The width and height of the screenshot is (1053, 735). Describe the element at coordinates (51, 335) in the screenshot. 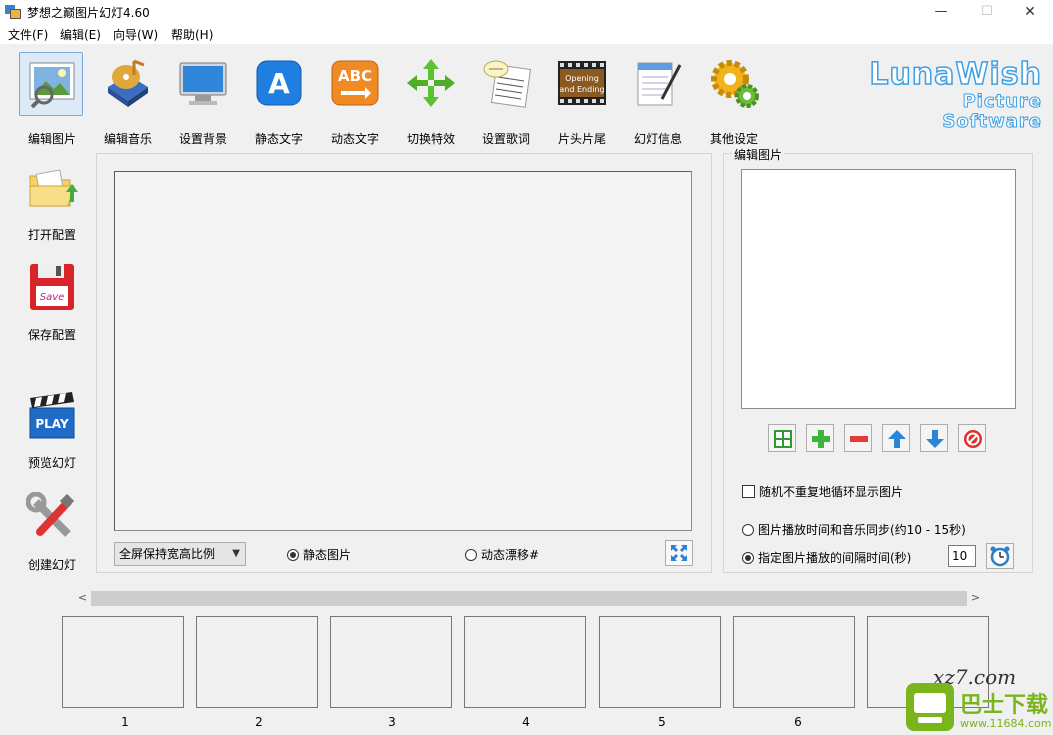

I see `side-tool-label: 保存配置` at that location.